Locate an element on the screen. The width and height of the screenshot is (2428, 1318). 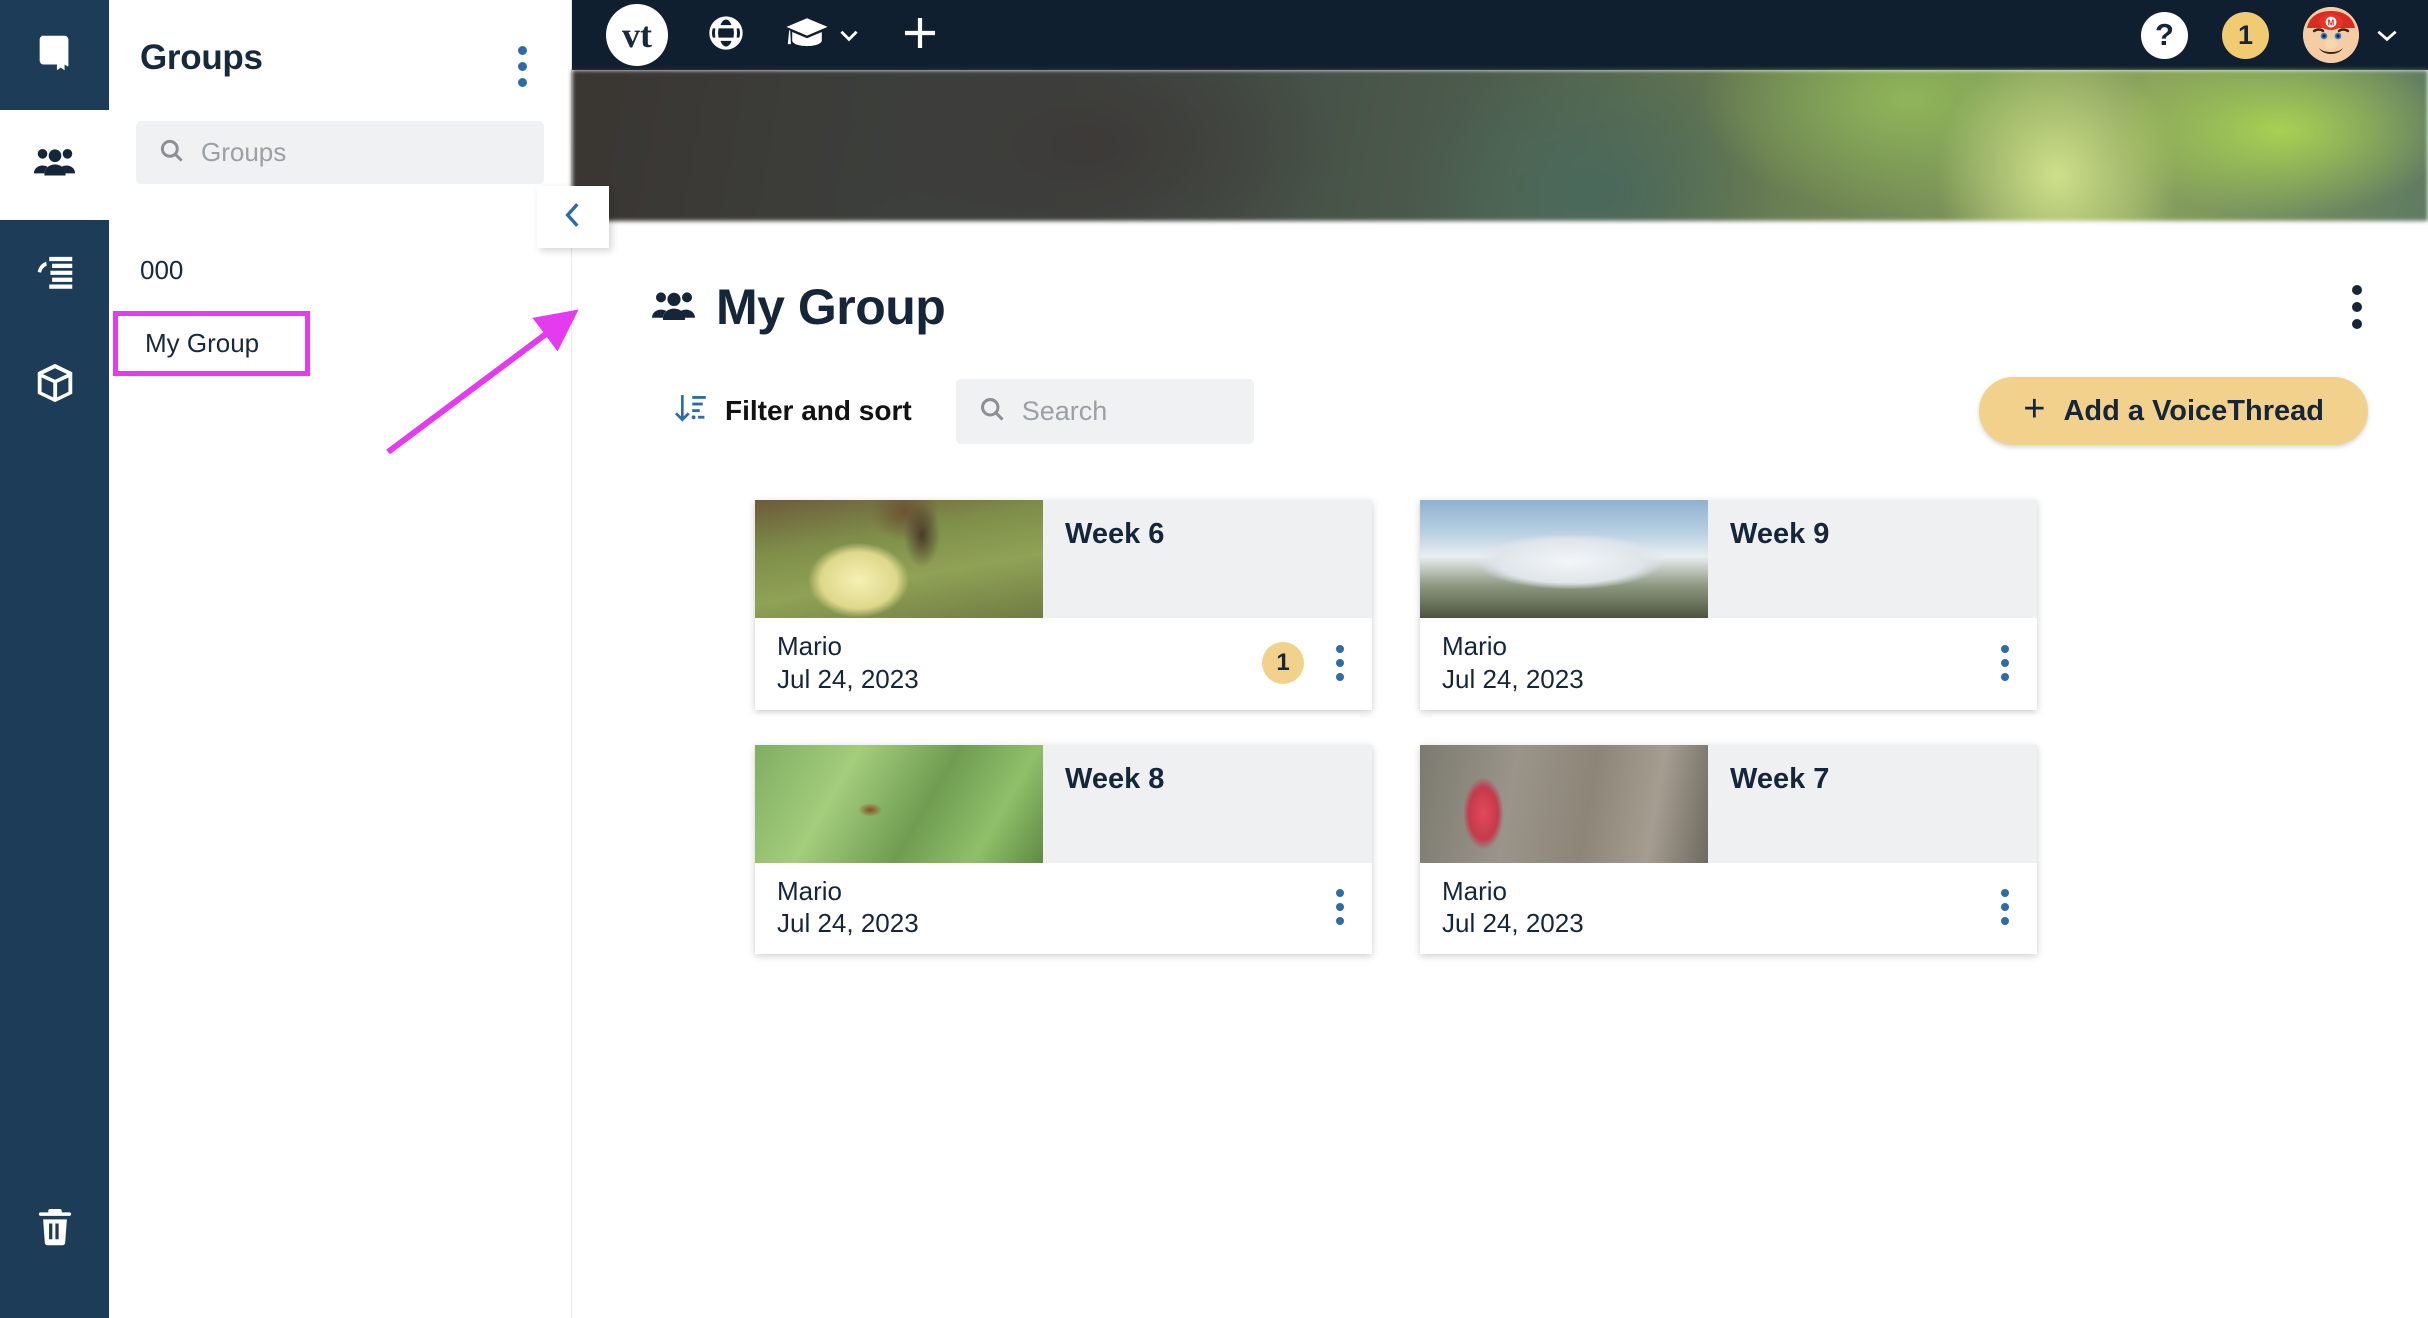
card-top: Week 8 is located at coordinates (1063, 803).